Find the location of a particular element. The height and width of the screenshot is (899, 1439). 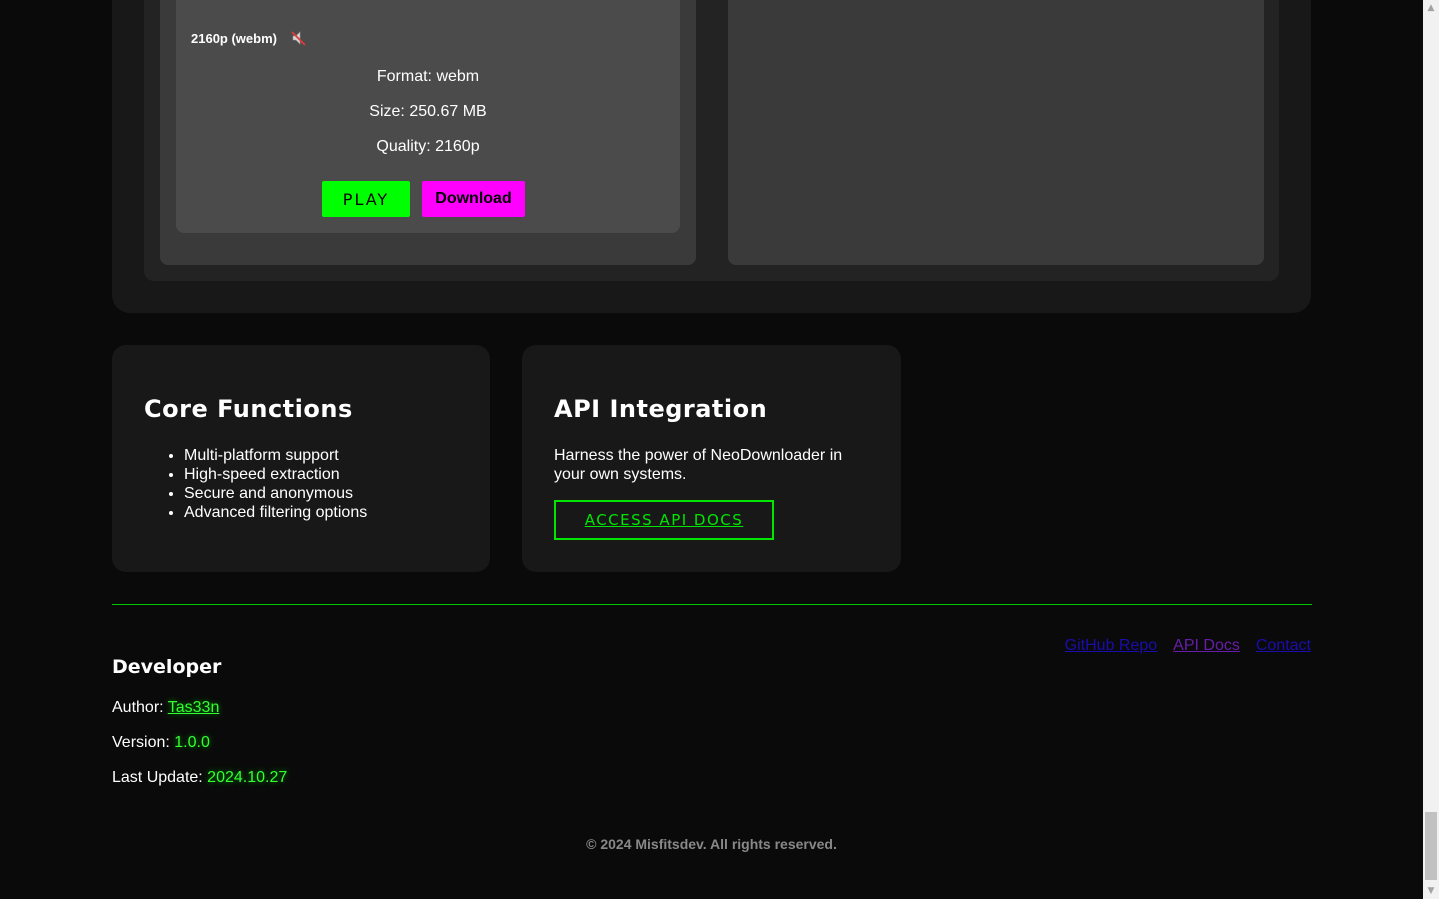

format-line: Format: webm is located at coordinates (428, 76).